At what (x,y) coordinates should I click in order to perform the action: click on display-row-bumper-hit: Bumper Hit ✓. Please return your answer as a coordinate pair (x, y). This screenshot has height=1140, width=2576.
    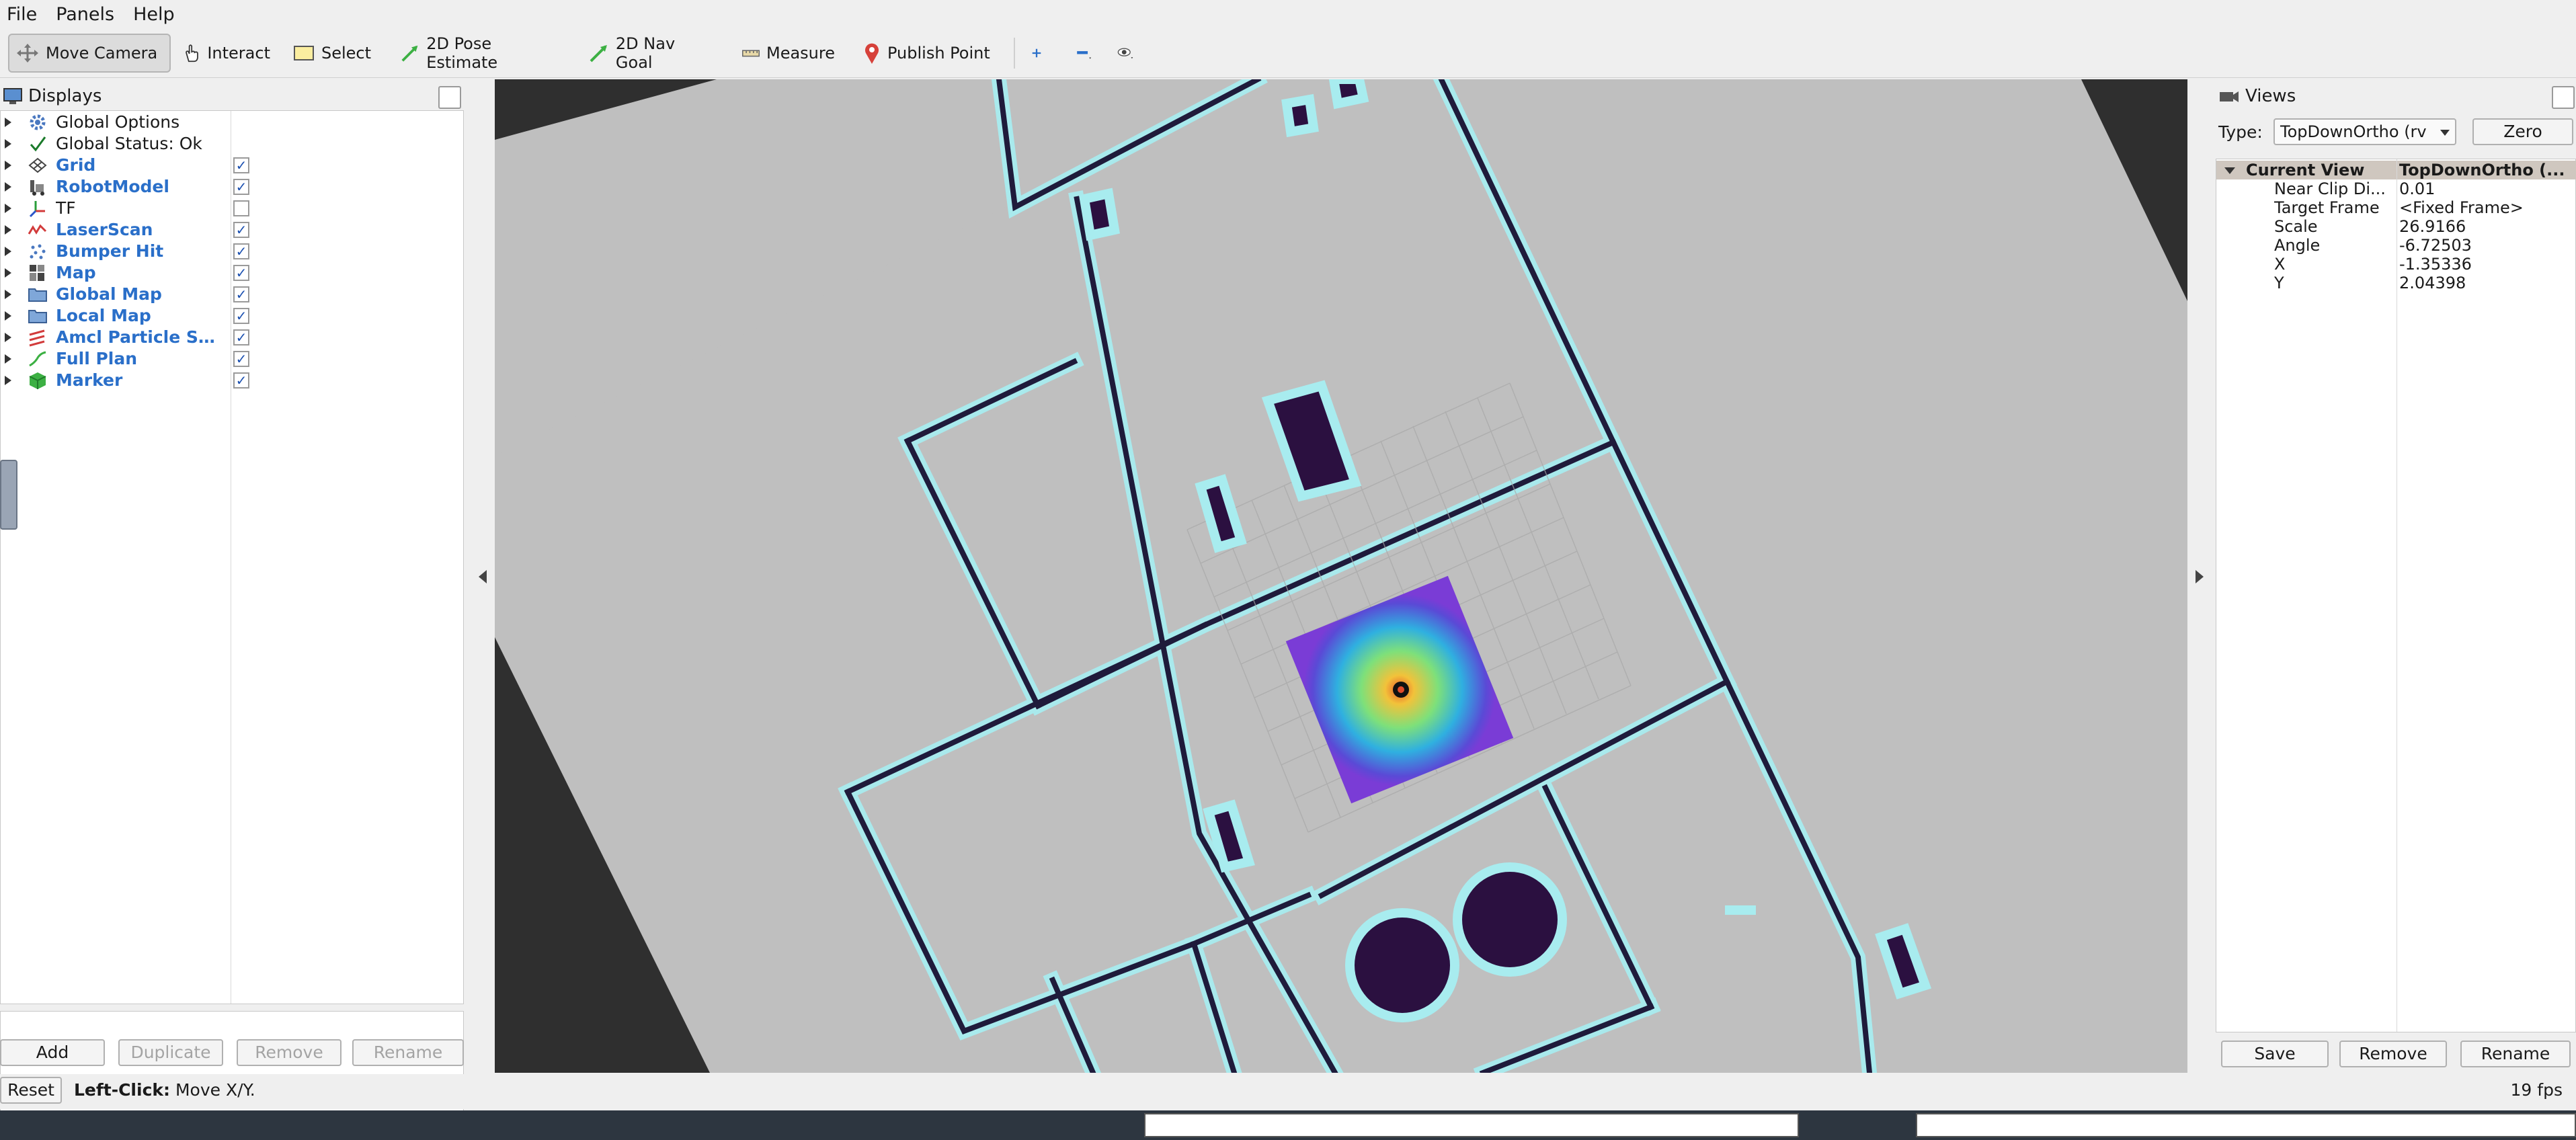
    Looking at the image, I should click on (233, 251).